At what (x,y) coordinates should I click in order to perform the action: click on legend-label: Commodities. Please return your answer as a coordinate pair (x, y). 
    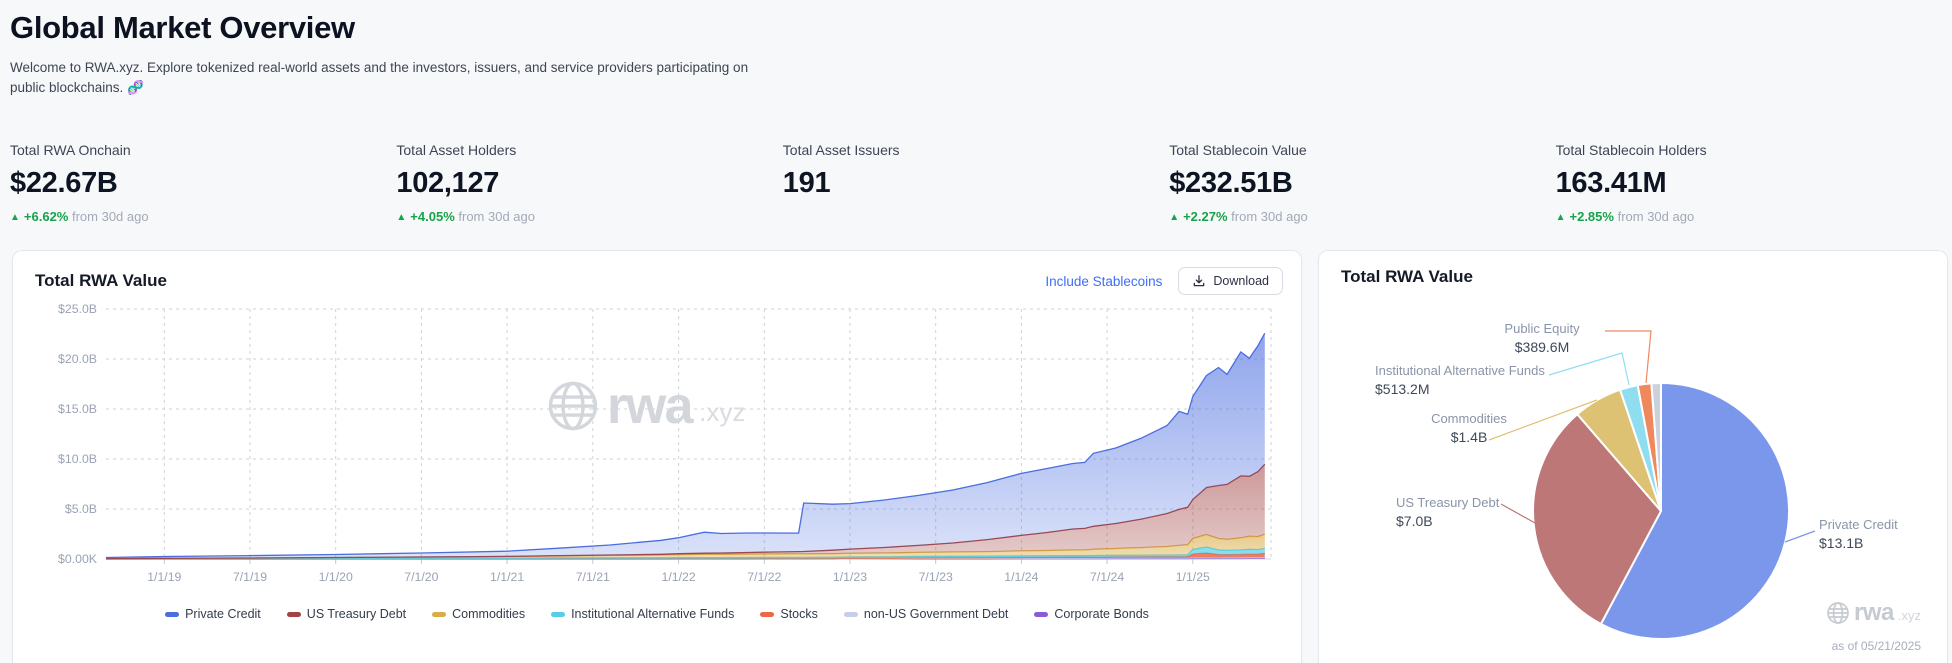
    Looking at the image, I should click on (489, 614).